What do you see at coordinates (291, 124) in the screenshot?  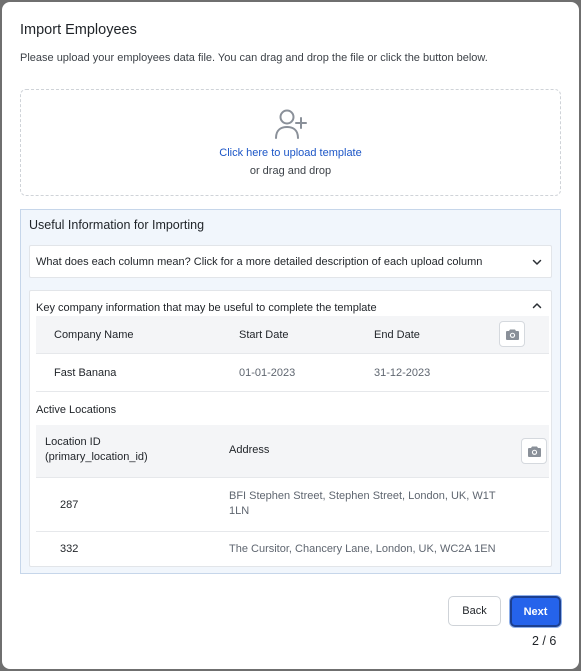 I see `add-user-icon` at bounding box center [291, 124].